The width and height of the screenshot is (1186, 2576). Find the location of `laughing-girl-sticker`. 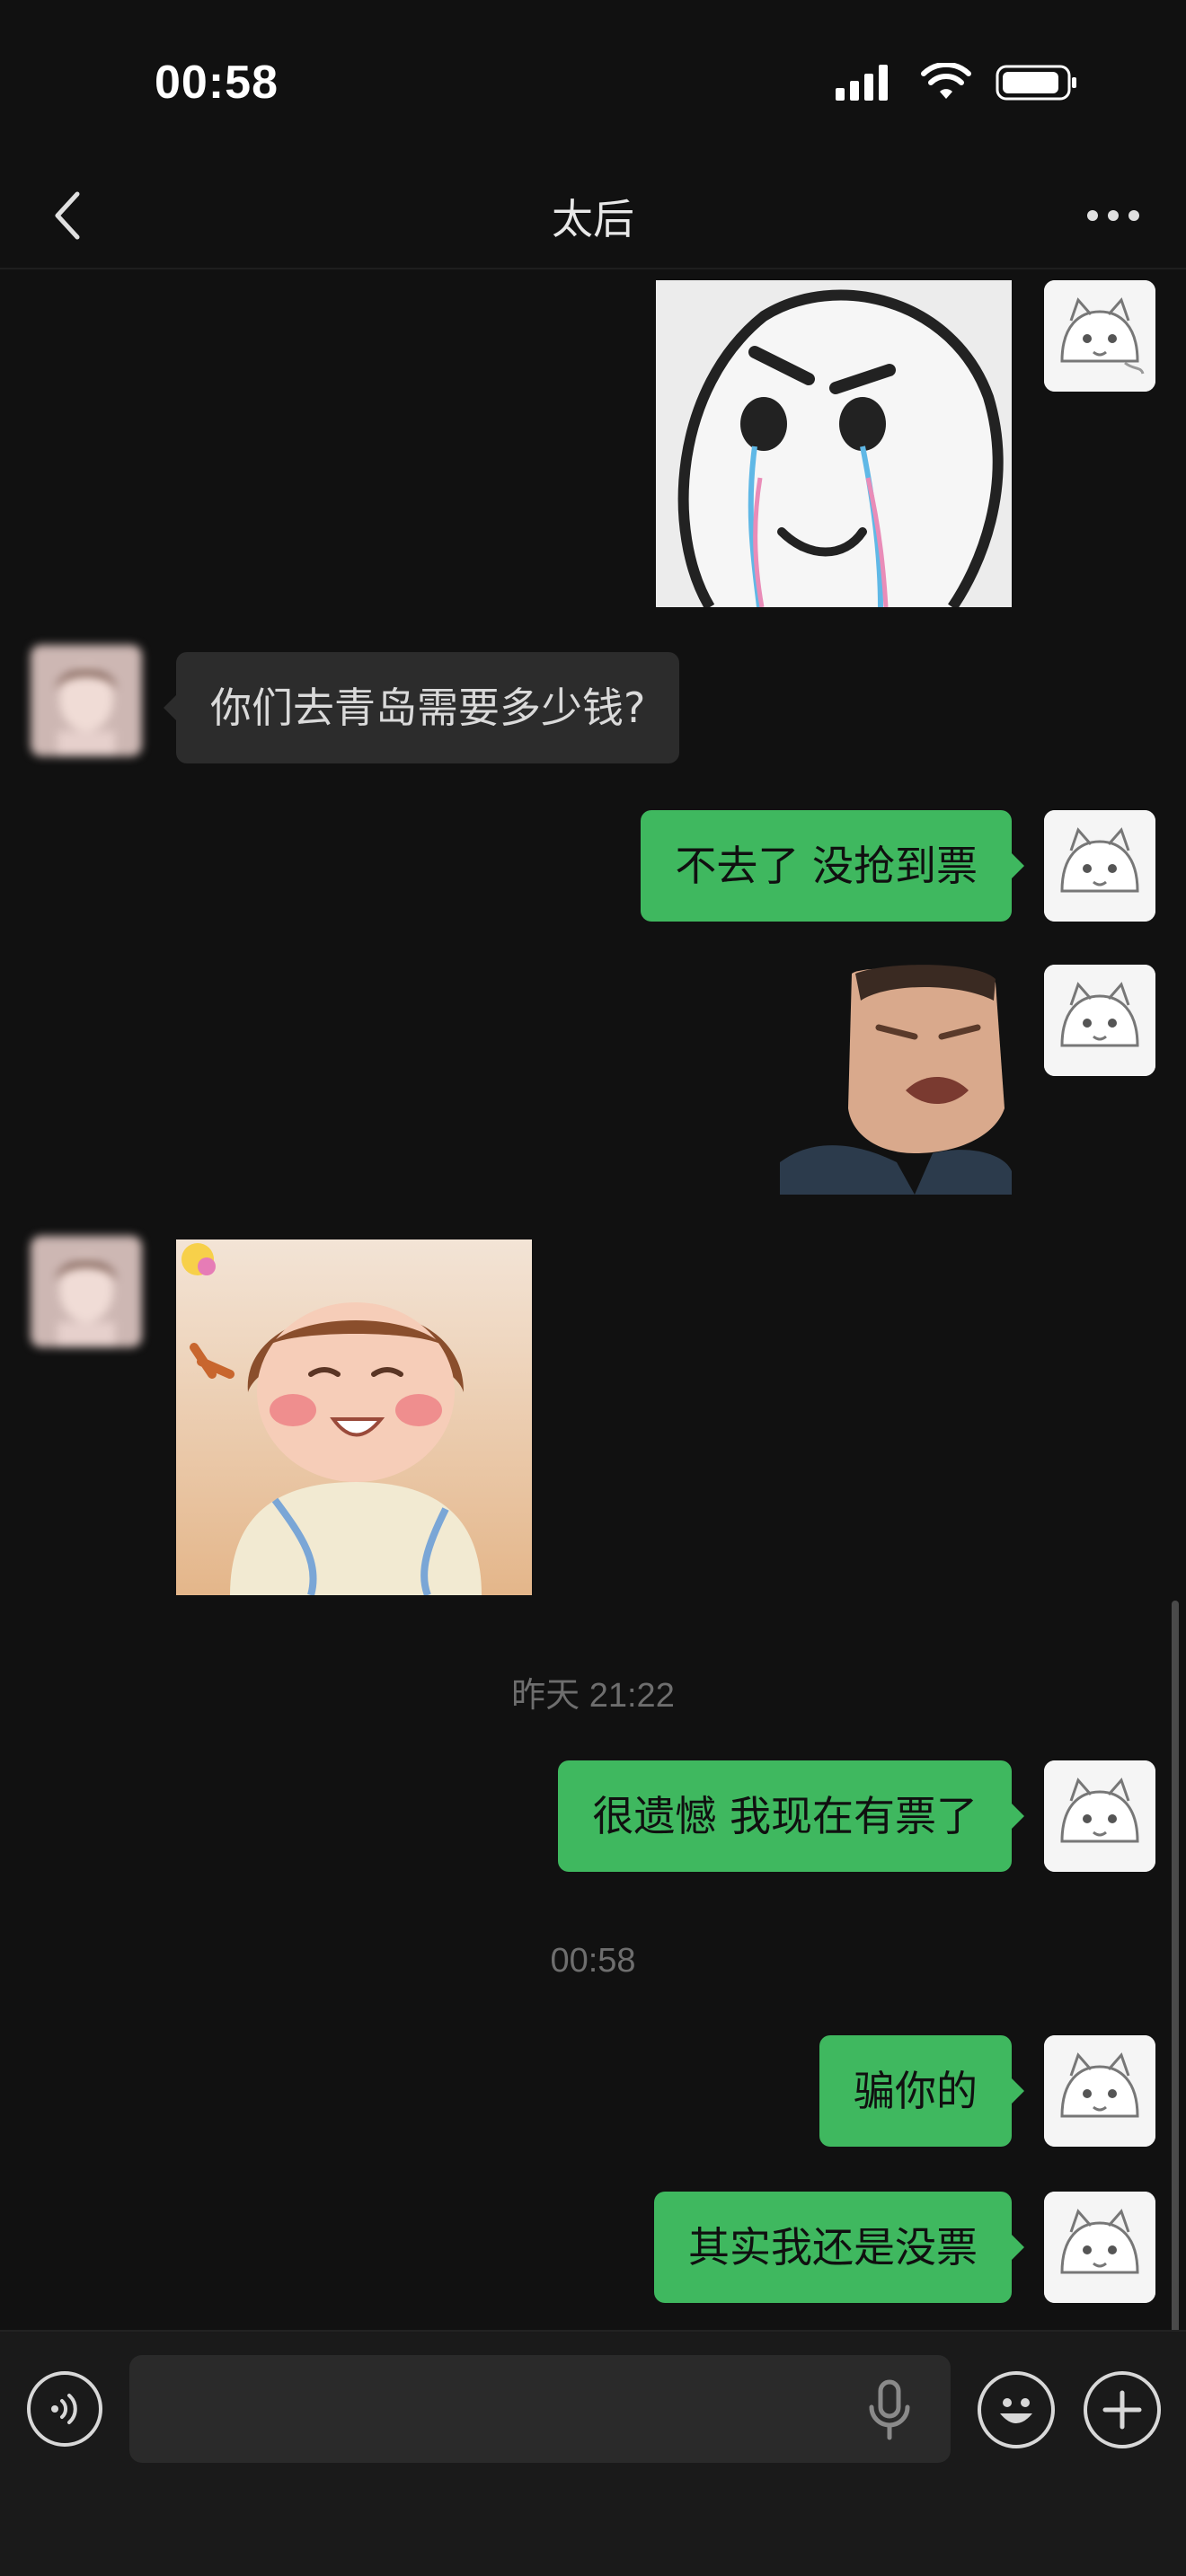

laughing-girl-sticker is located at coordinates (354, 1417).